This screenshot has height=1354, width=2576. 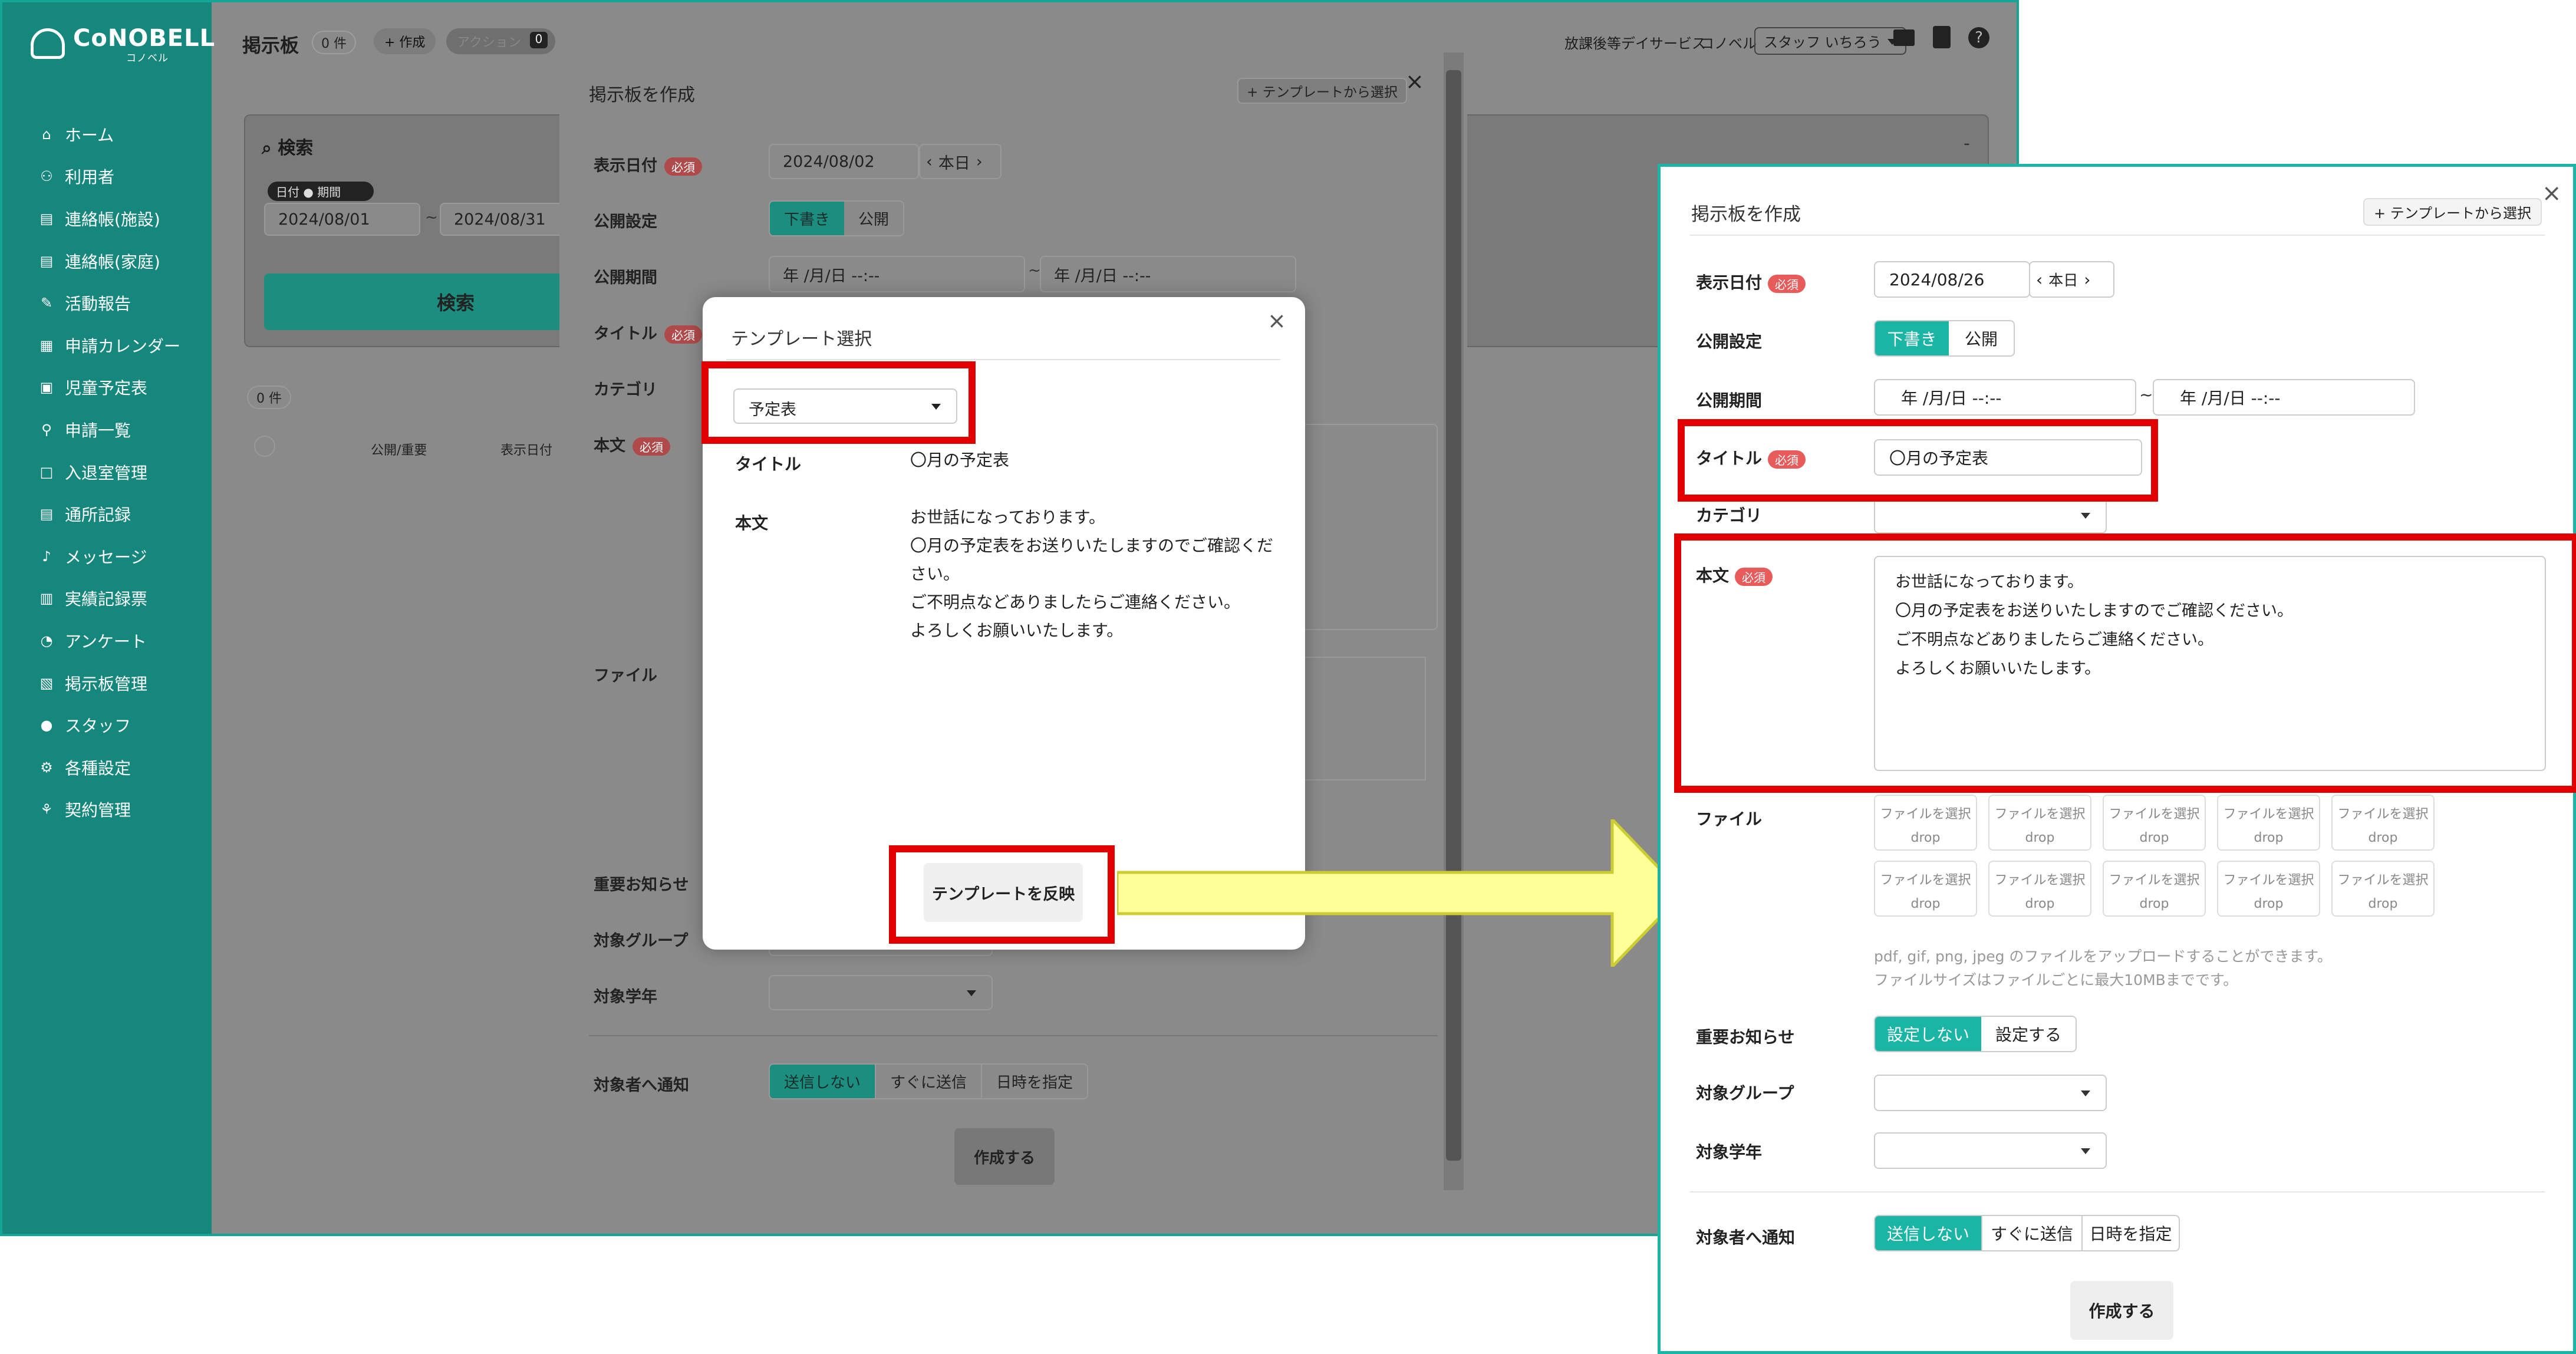 I want to click on sidebar-item: ⌂ ホーム, so click(x=109, y=134).